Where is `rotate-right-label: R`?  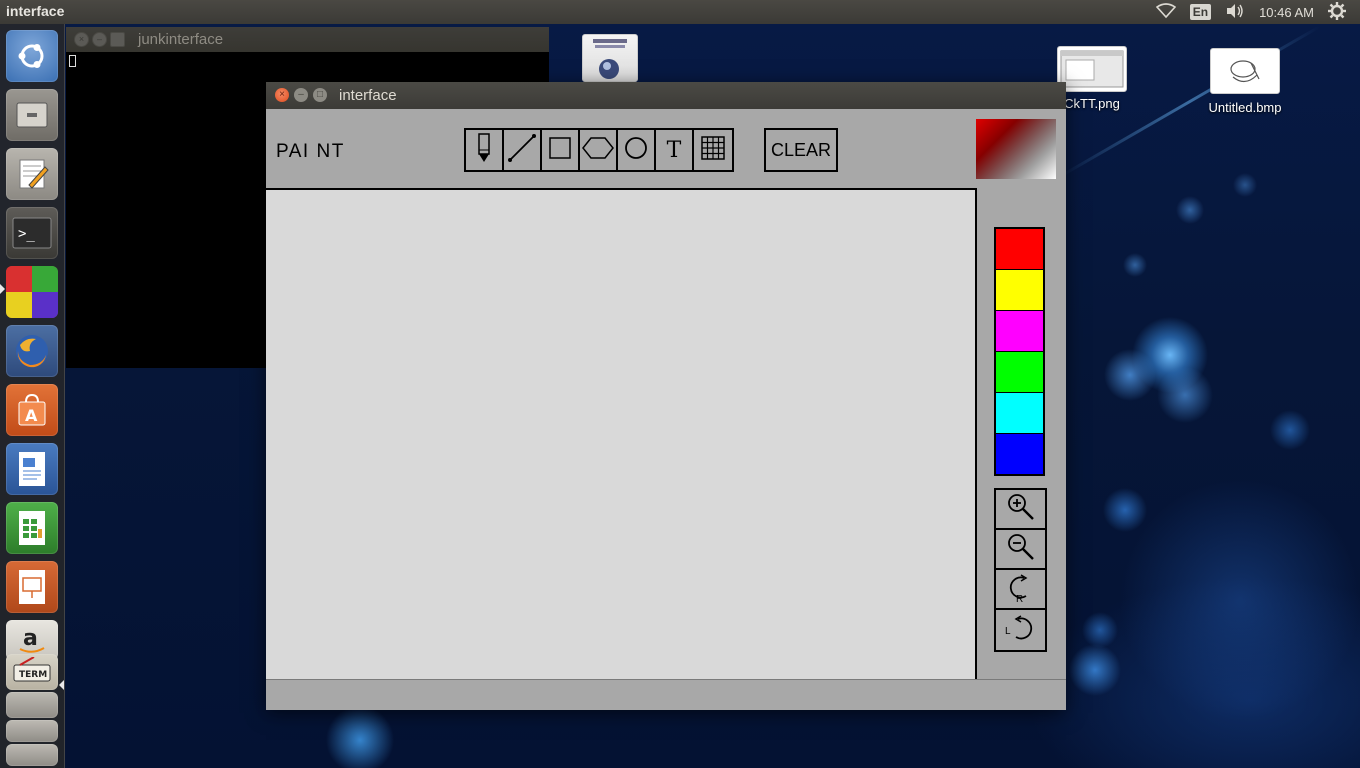
rotate-right-label: R is located at coordinates (1020, 599).